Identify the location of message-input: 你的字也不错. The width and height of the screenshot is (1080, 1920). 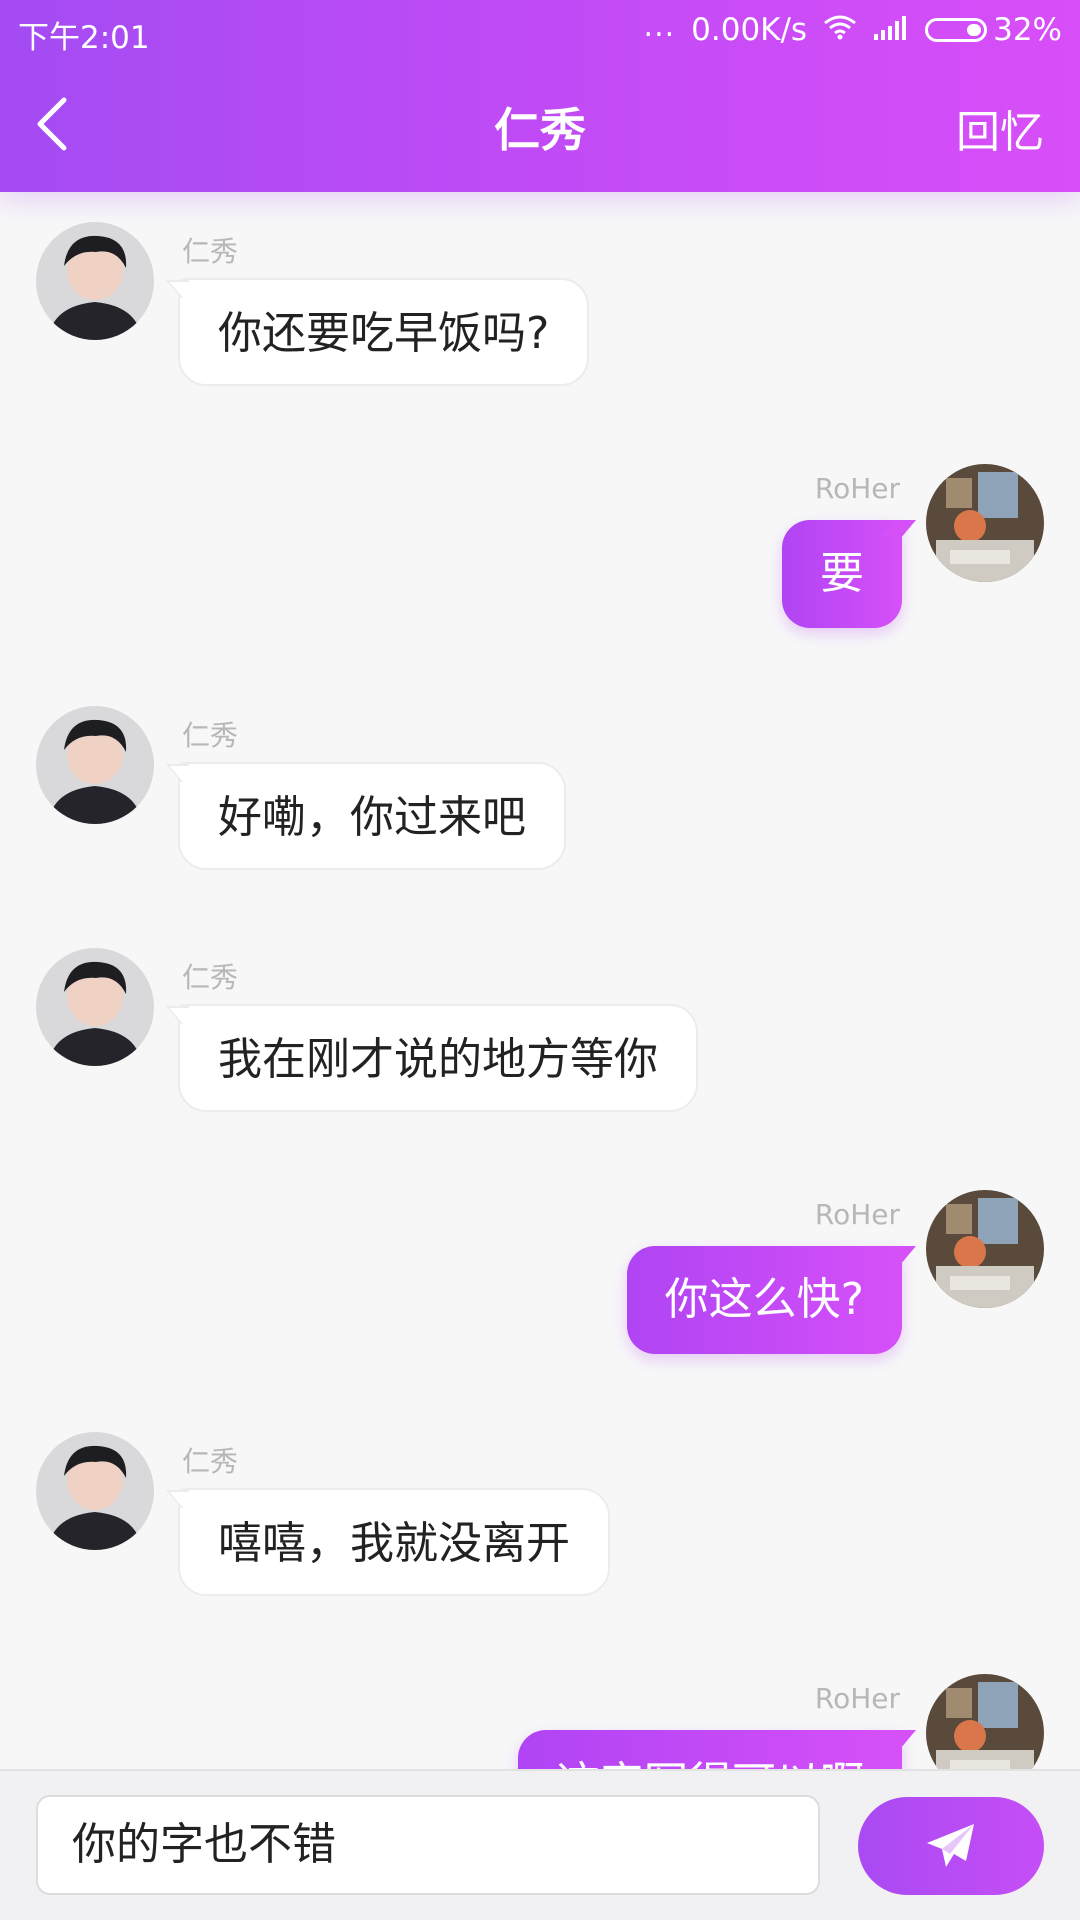
(428, 1845).